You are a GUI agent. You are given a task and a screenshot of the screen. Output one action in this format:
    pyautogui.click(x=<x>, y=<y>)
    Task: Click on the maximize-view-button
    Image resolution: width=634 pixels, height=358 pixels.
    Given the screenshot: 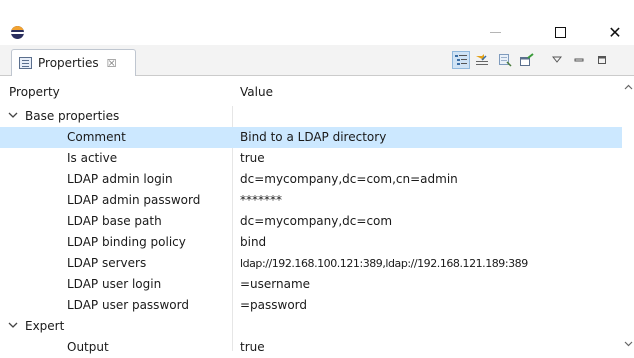 What is the action you would take?
    pyautogui.click(x=602, y=60)
    